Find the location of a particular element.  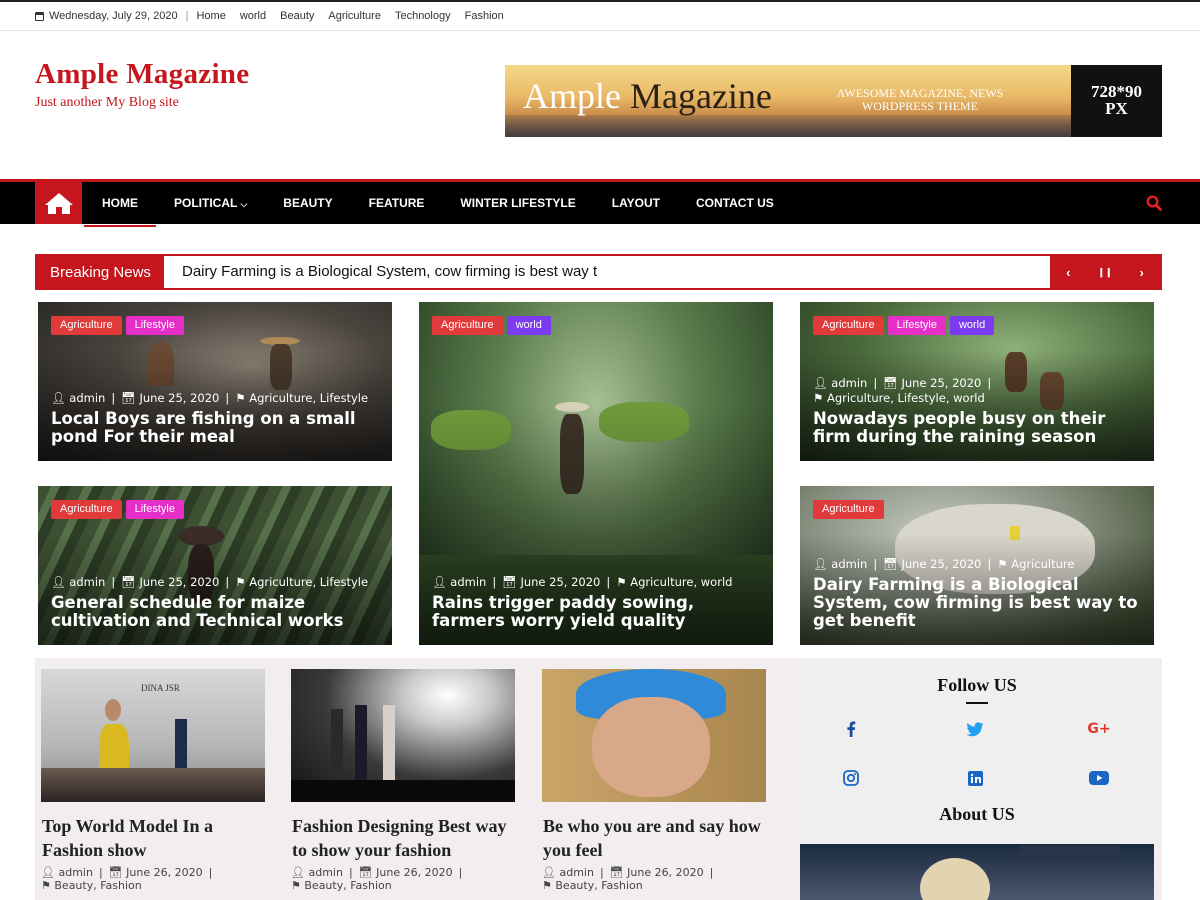

ticker-pause-button: ❙❙ is located at coordinates (1105, 272).